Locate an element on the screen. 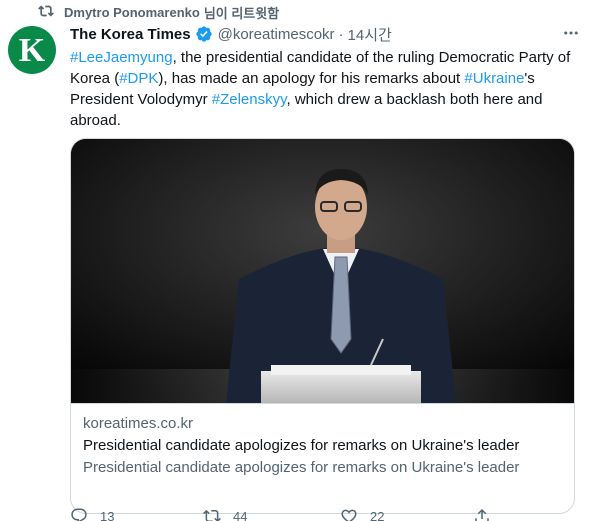 Image resolution: width=592 pixels, height=521 pixels. share-icon is located at coordinates (482, 514).